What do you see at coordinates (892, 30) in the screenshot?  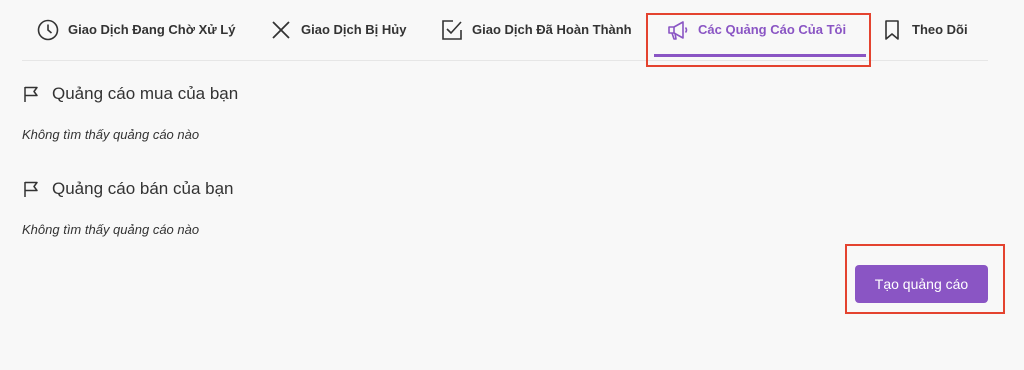 I see `bookmark-icon` at bounding box center [892, 30].